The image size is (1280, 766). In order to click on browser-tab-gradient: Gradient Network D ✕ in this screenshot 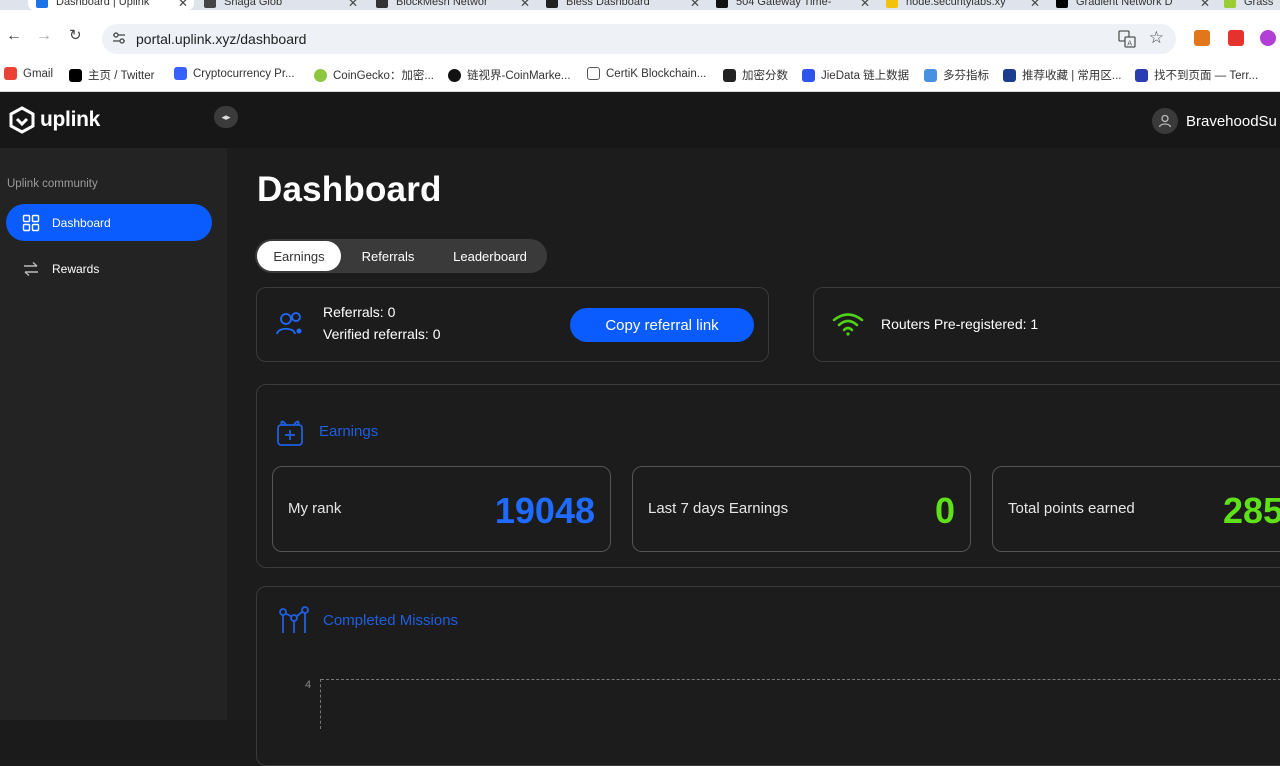, I will do `click(1136, 5)`.